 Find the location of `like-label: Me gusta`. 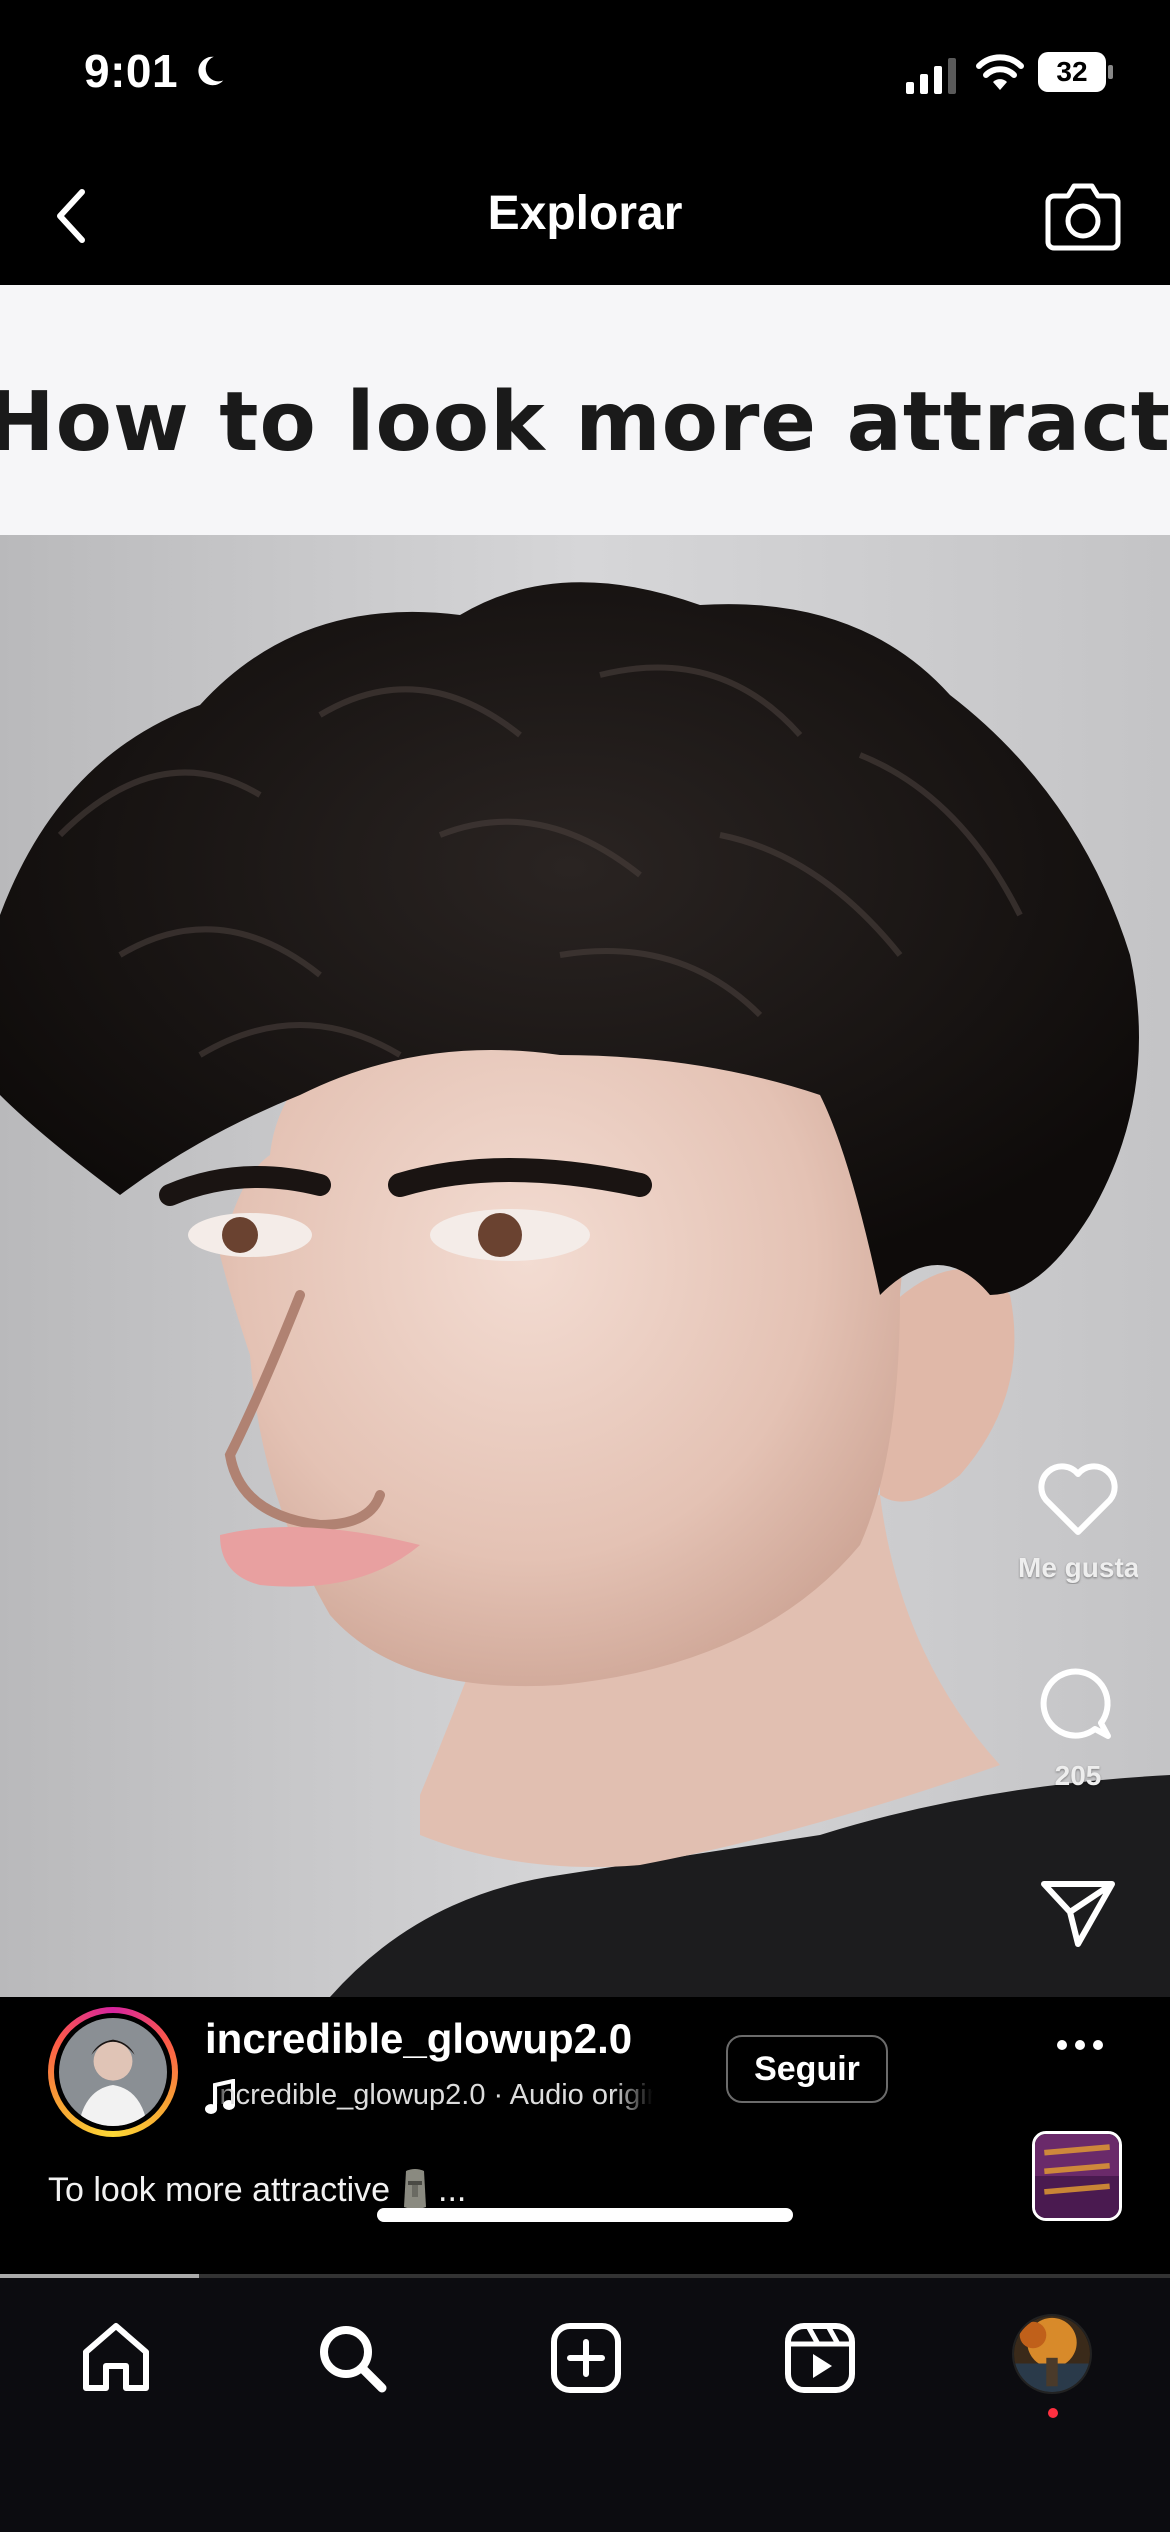

like-label: Me gusta is located at coordinates (1078, 1567).